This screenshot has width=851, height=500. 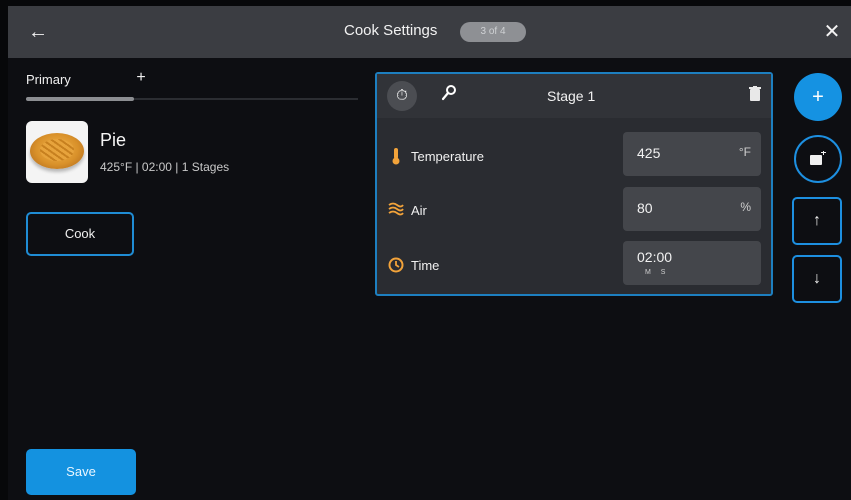 What do you see at coordinates (649, 153) in the screenshot?
I see `temperature-value: 425` at bounding box center [649, 153].